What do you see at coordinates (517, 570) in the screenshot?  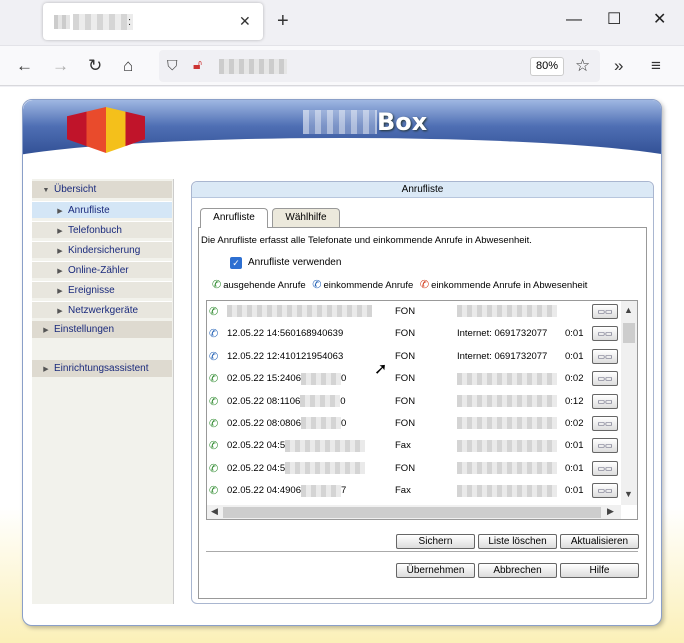 I see `cancel-button: Abbrechen` at bounding box center [517, 570].